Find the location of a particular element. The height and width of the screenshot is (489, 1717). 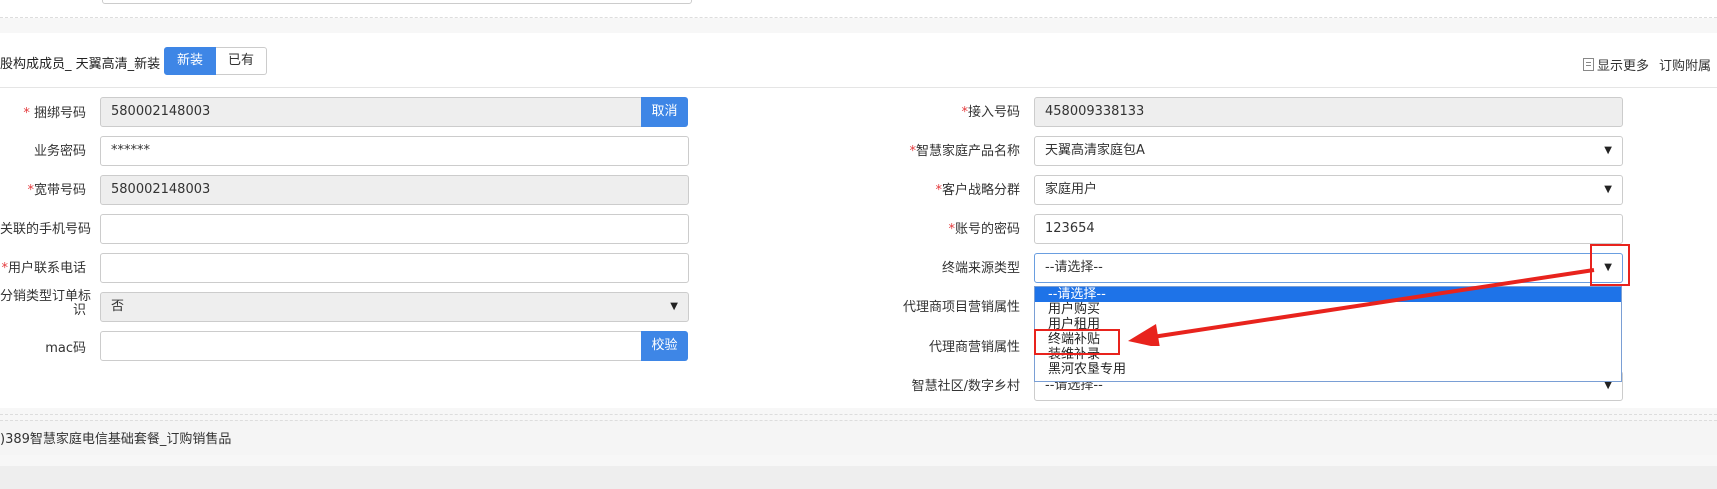

order-attach-link: 订购附属 is located at coordinates (1685, 64).